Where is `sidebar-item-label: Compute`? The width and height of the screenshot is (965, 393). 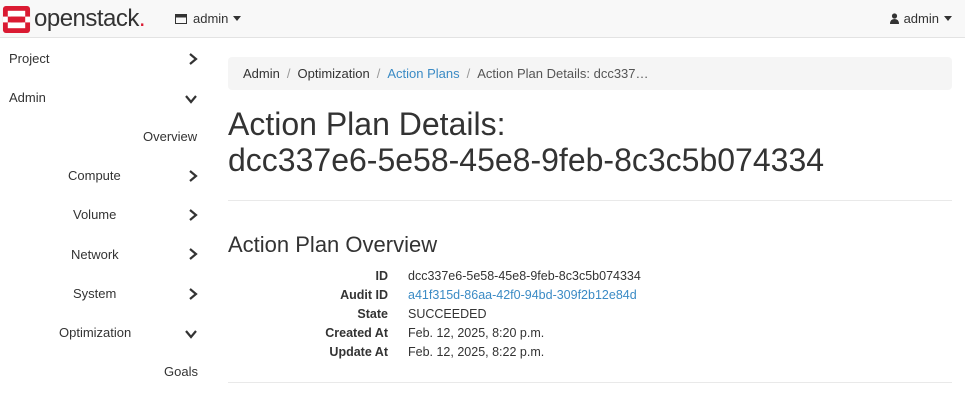 sidebar-item-label: Compute is located at coordinates (94, 175).